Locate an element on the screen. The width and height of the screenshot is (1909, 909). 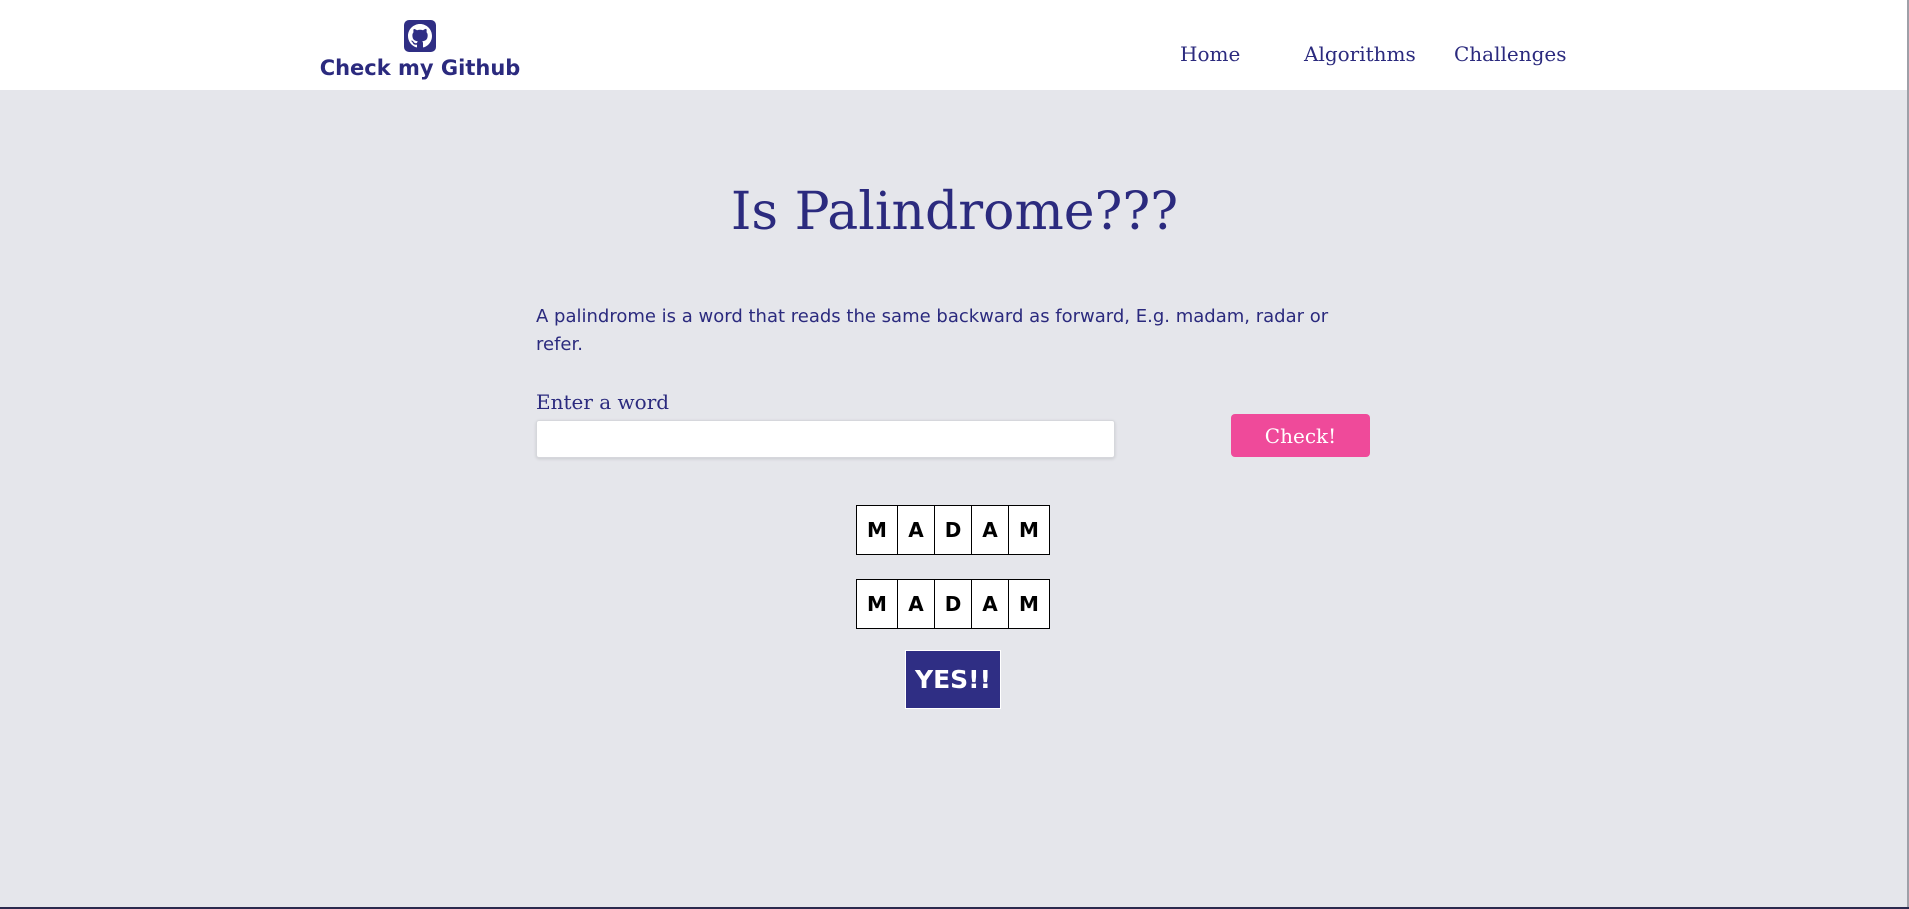
word-input is located at coordinates (825, 439).